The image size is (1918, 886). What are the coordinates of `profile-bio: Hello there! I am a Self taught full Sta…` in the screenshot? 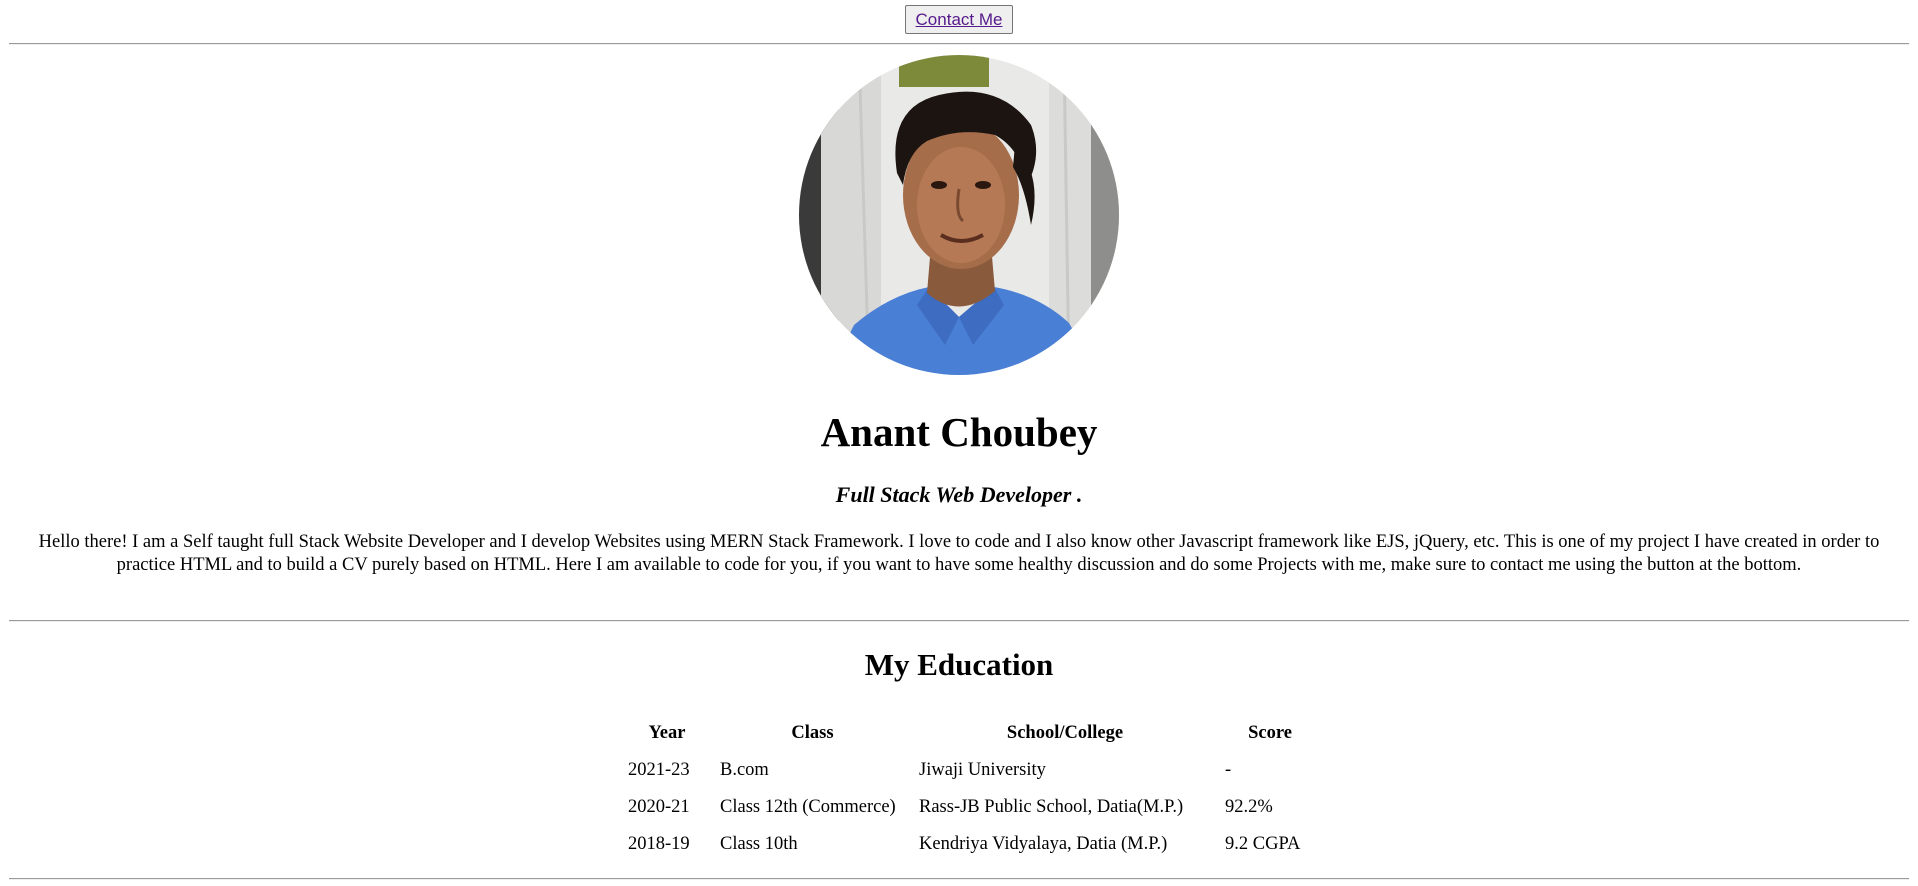 It's located at (959, 553).